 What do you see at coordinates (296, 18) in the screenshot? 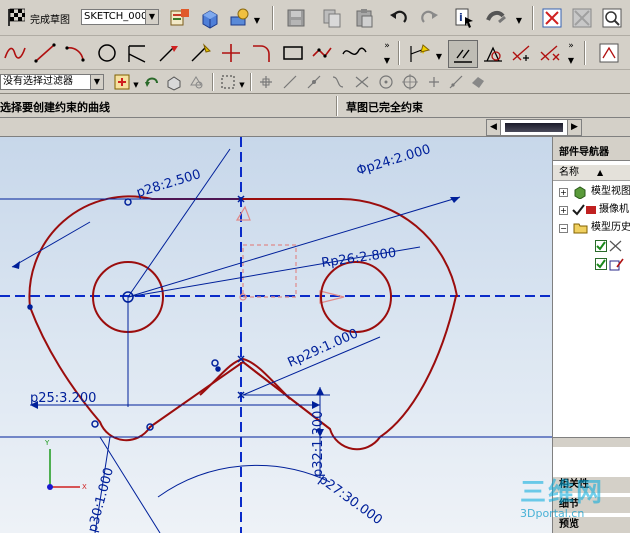
I see `save-icon` at bounding box center [296, 18].